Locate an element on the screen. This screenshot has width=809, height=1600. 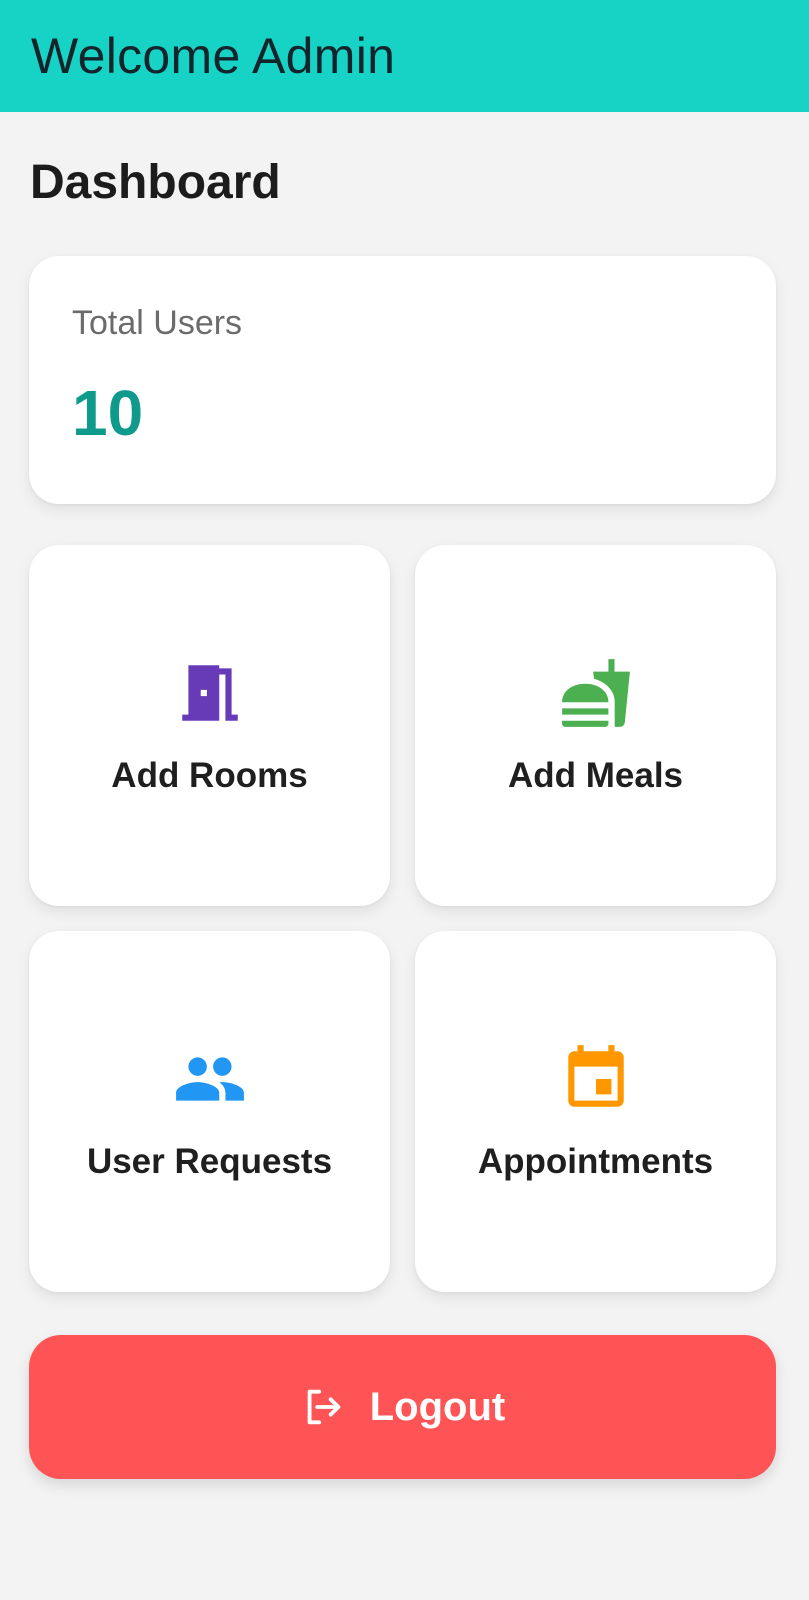
add-rooms-tile: Add Rooms is located at coordinates (209, 725).